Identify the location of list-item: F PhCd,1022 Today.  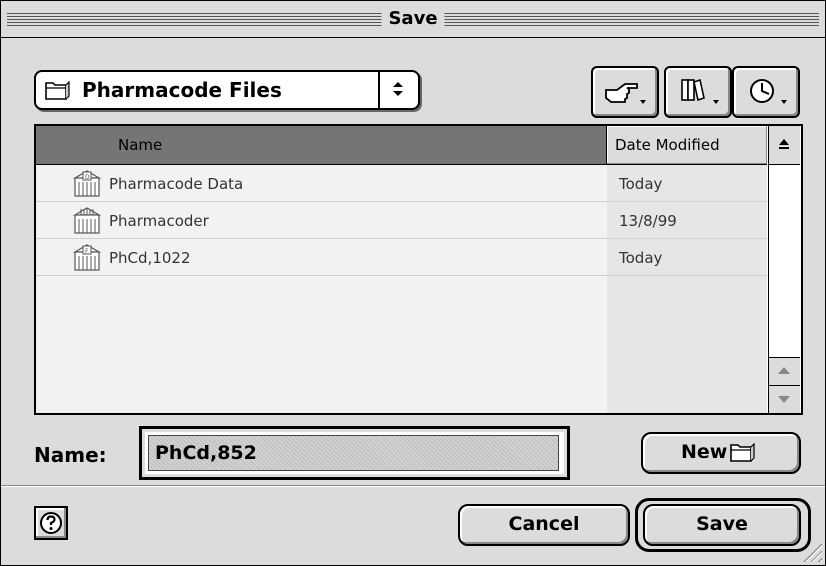
(401, 257).